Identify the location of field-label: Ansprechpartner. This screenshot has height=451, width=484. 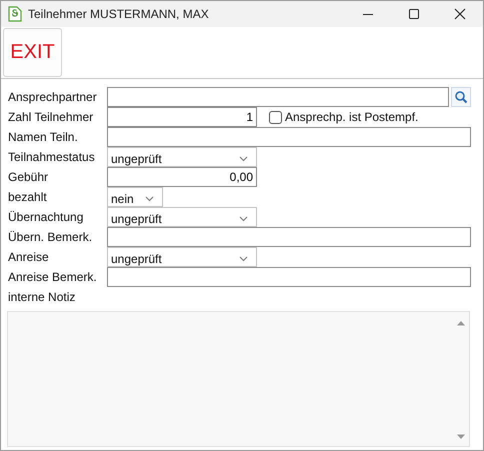
(53, 97).